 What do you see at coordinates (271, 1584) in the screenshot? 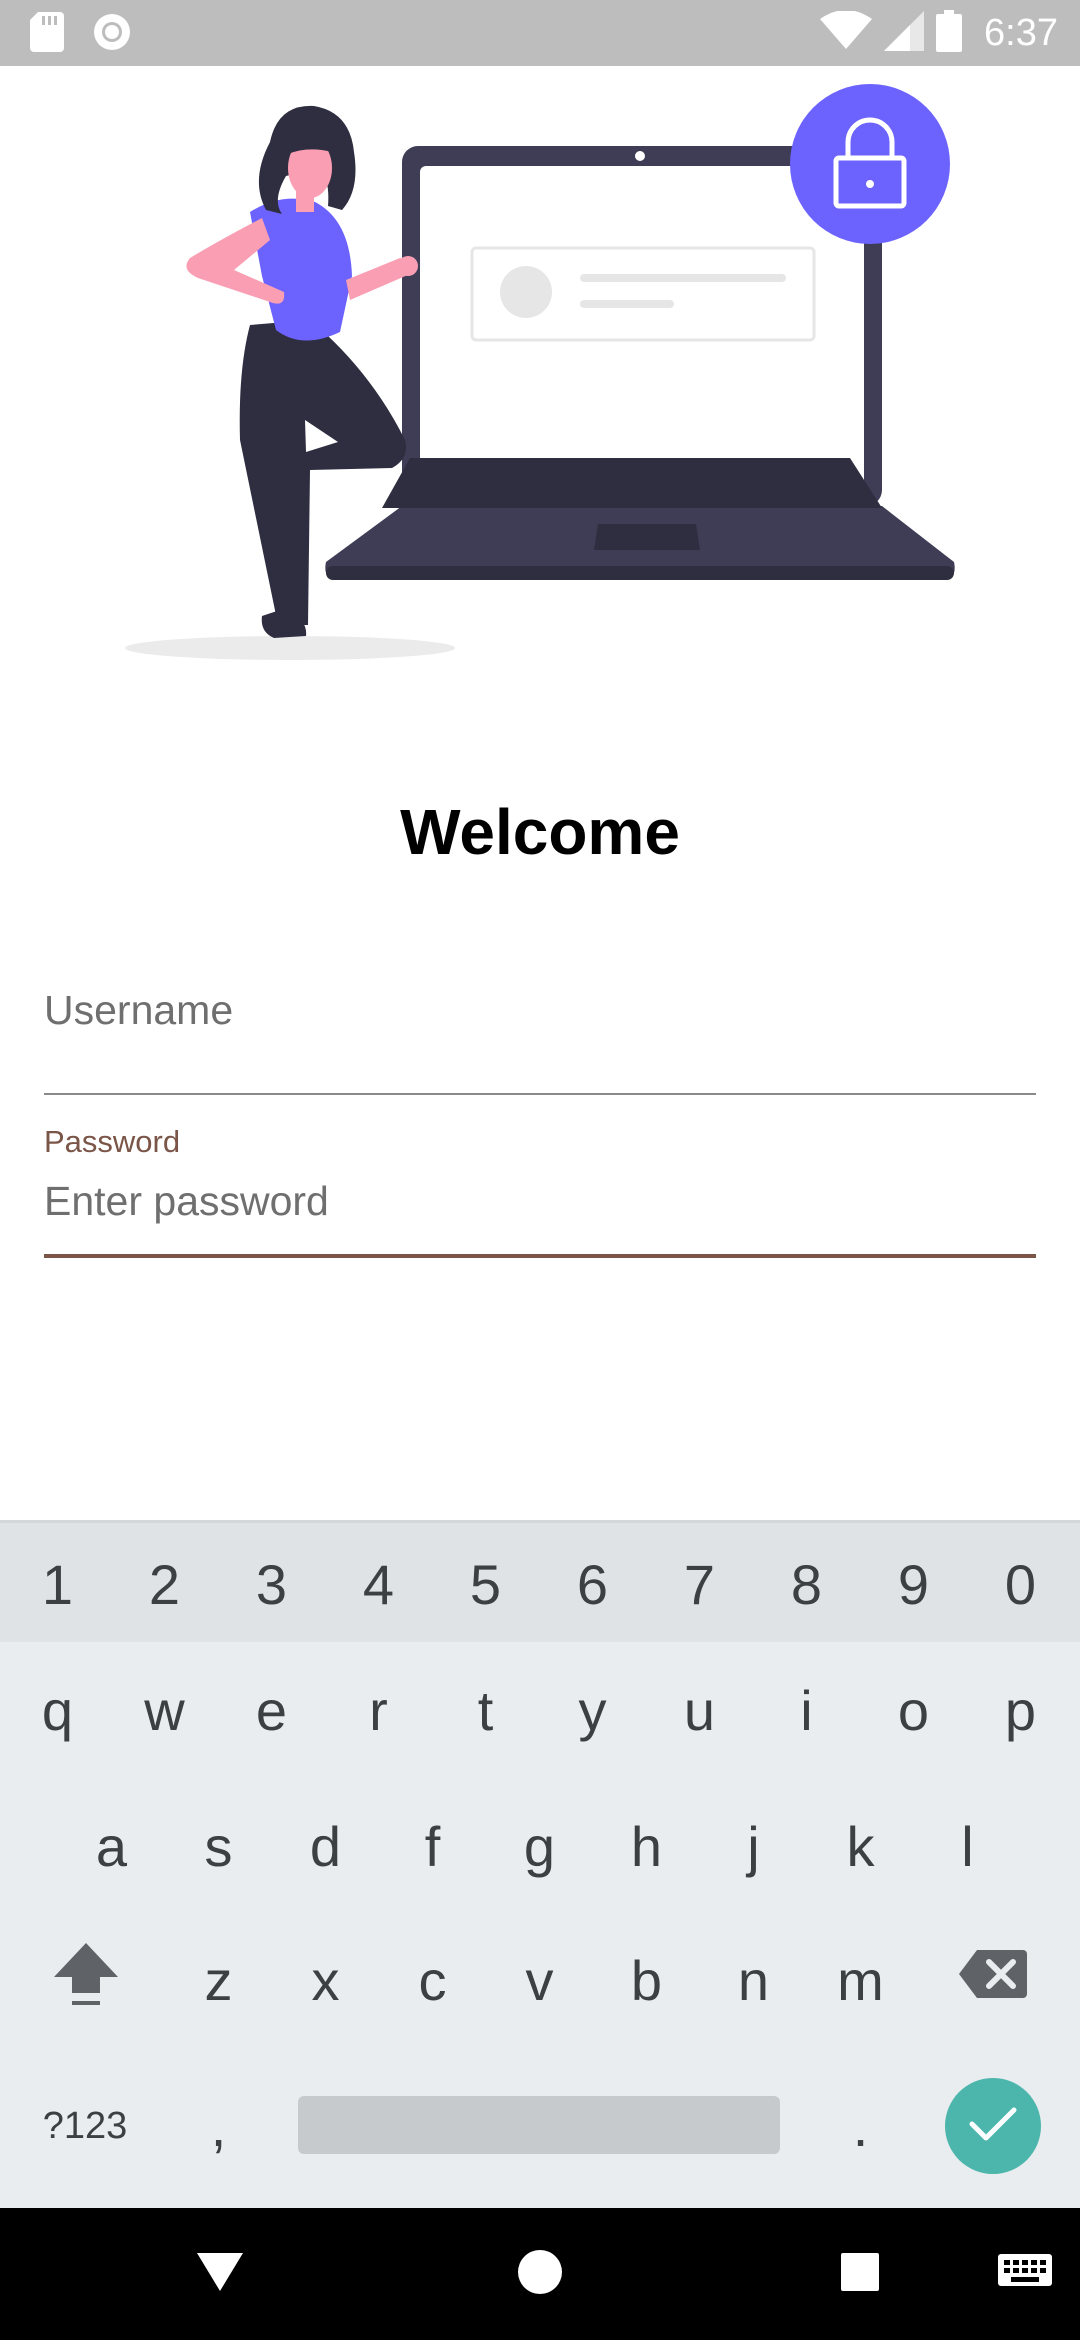
I see `key-3: 3` at bounding box center [271, 1584].